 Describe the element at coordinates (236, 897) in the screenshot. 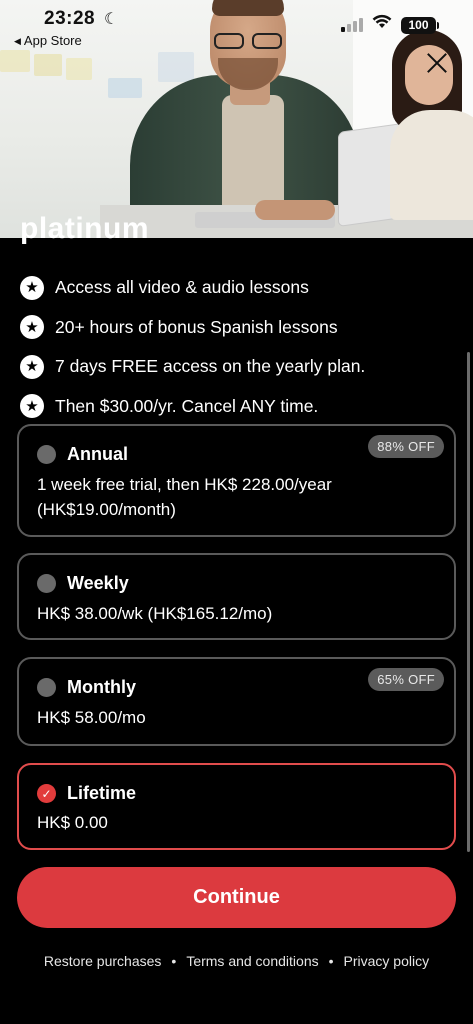

I see `continue-button: Continue` at that location.